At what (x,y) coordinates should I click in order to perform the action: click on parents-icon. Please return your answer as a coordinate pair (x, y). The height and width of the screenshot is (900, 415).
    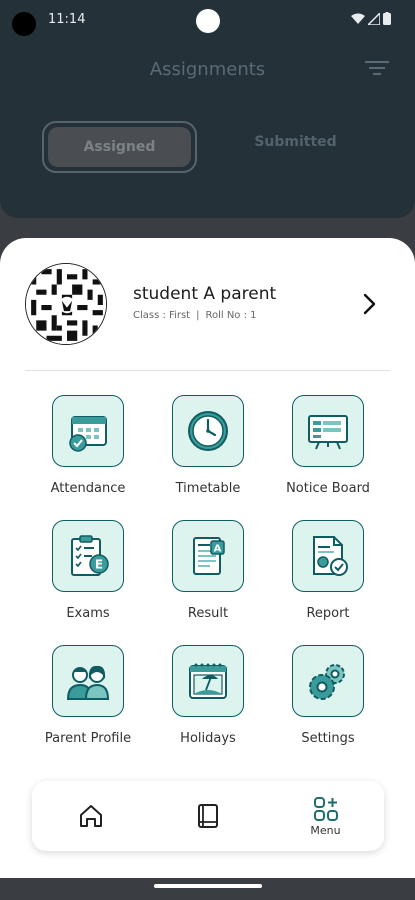
    Looking at the image, I should click on (88, 681).